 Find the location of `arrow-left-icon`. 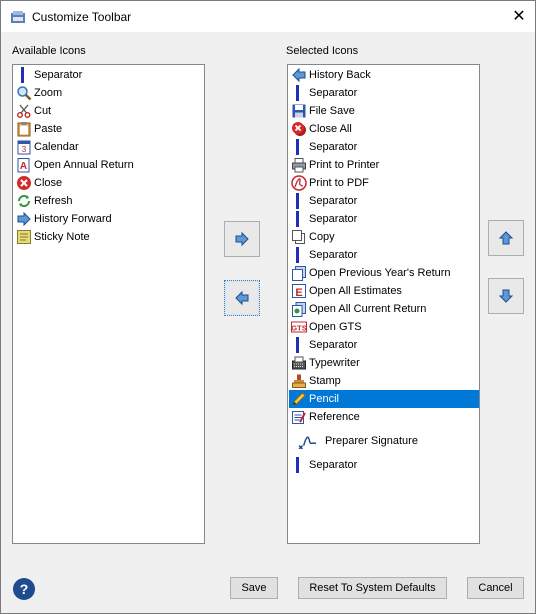

arrow-left-icon is located at coordinates (299, 75).